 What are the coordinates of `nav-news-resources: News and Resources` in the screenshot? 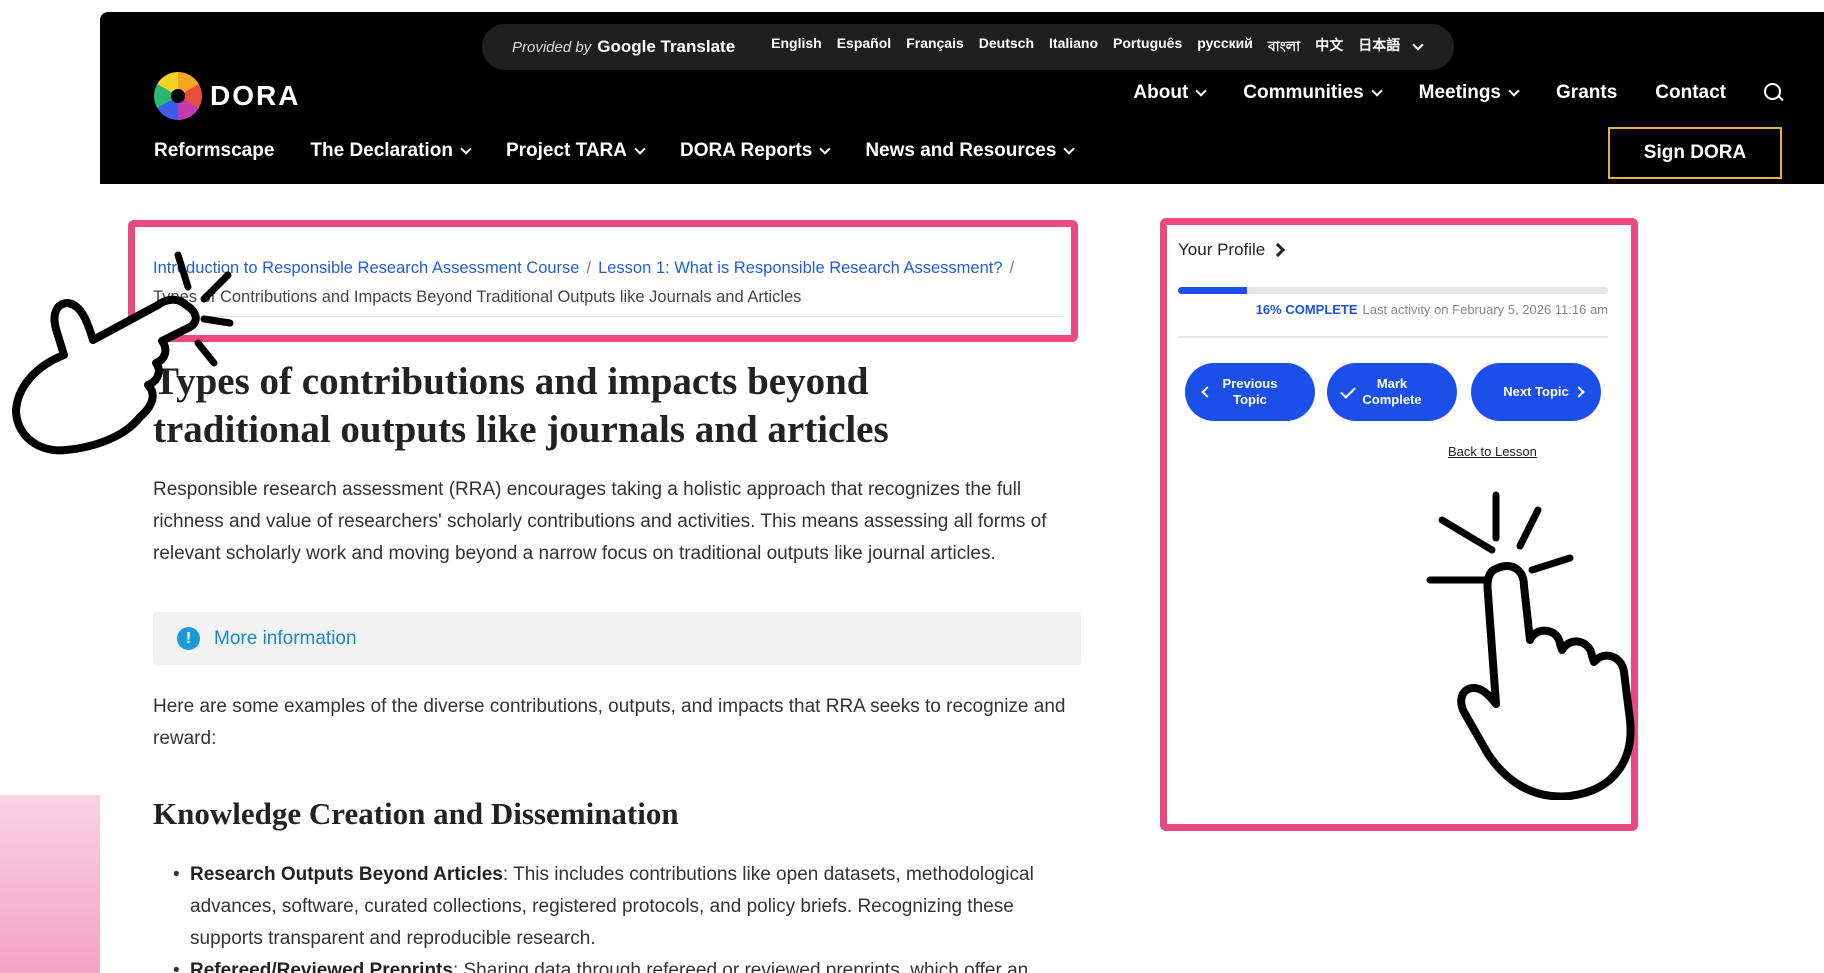 It's located at (970, 151).